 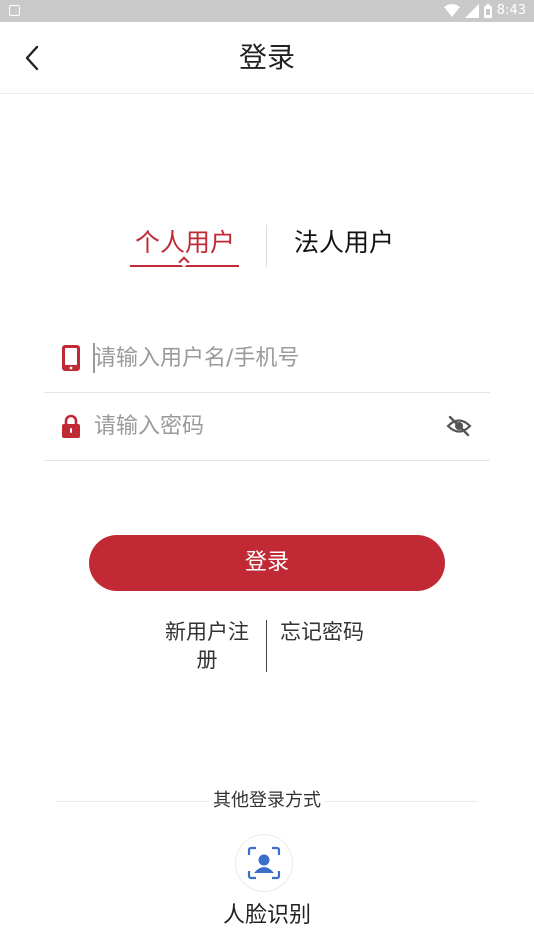 I want to click on other-login-title: 其他登录方式, so click(x=267, y=800).